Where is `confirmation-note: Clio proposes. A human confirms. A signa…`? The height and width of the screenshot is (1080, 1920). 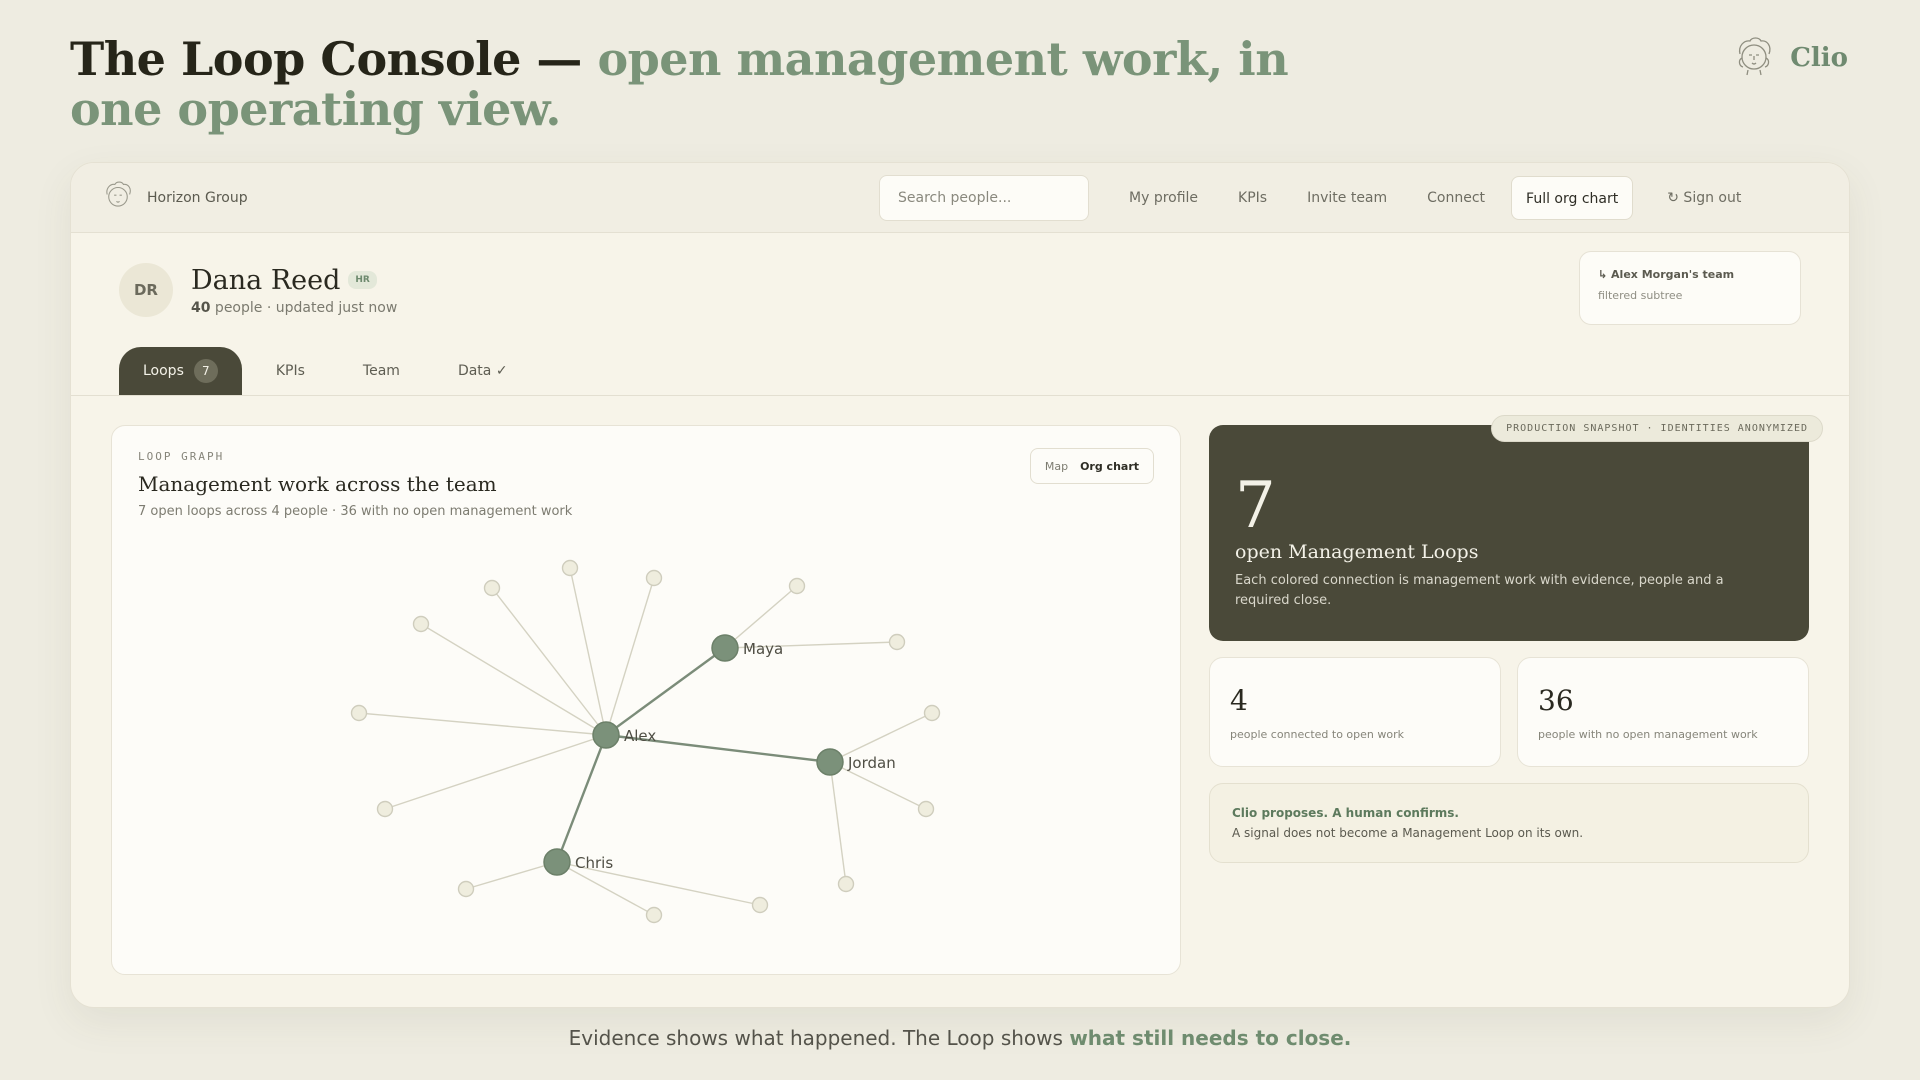
confirmation-note: Clio proposes. A human confirms. A signa… is located at coordinates (1509, 823).